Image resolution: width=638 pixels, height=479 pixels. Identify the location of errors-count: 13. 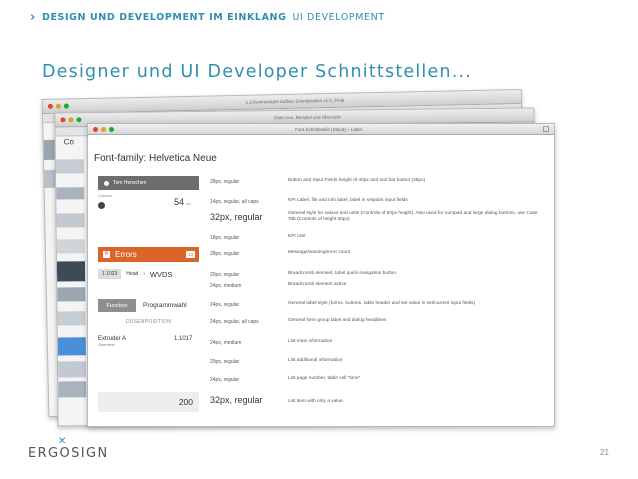
(190, 254).